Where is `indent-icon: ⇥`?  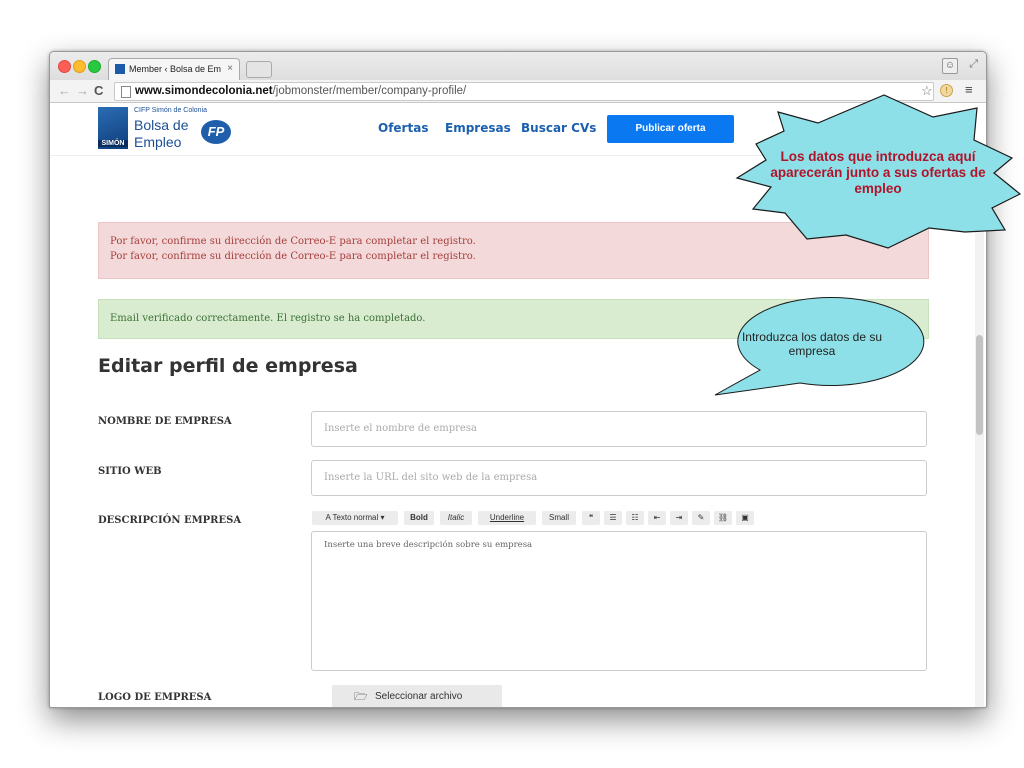 indent-icon: ⇥ is located at coordinates (679, 518).